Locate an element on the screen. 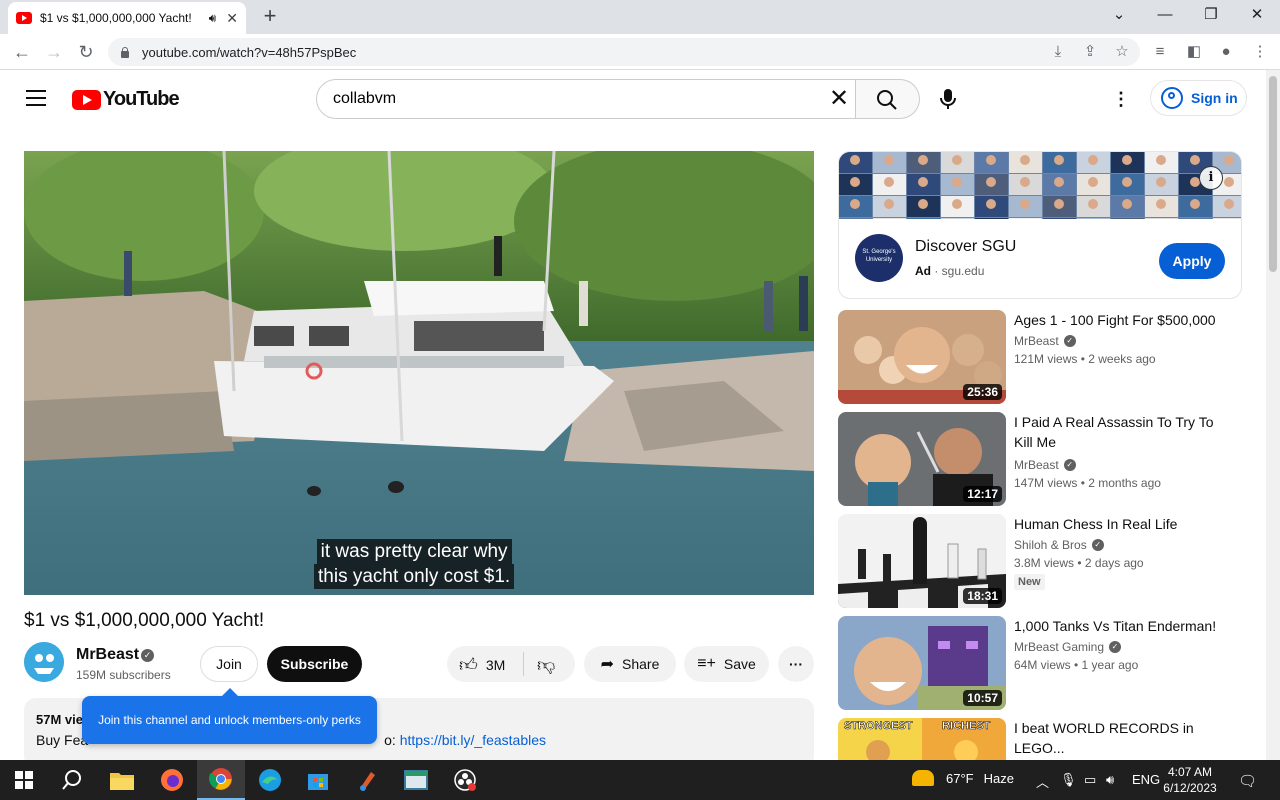 This screenshot has width=1280, height=800. save-button: ≡+ Save is located at coordinates (726, 664).